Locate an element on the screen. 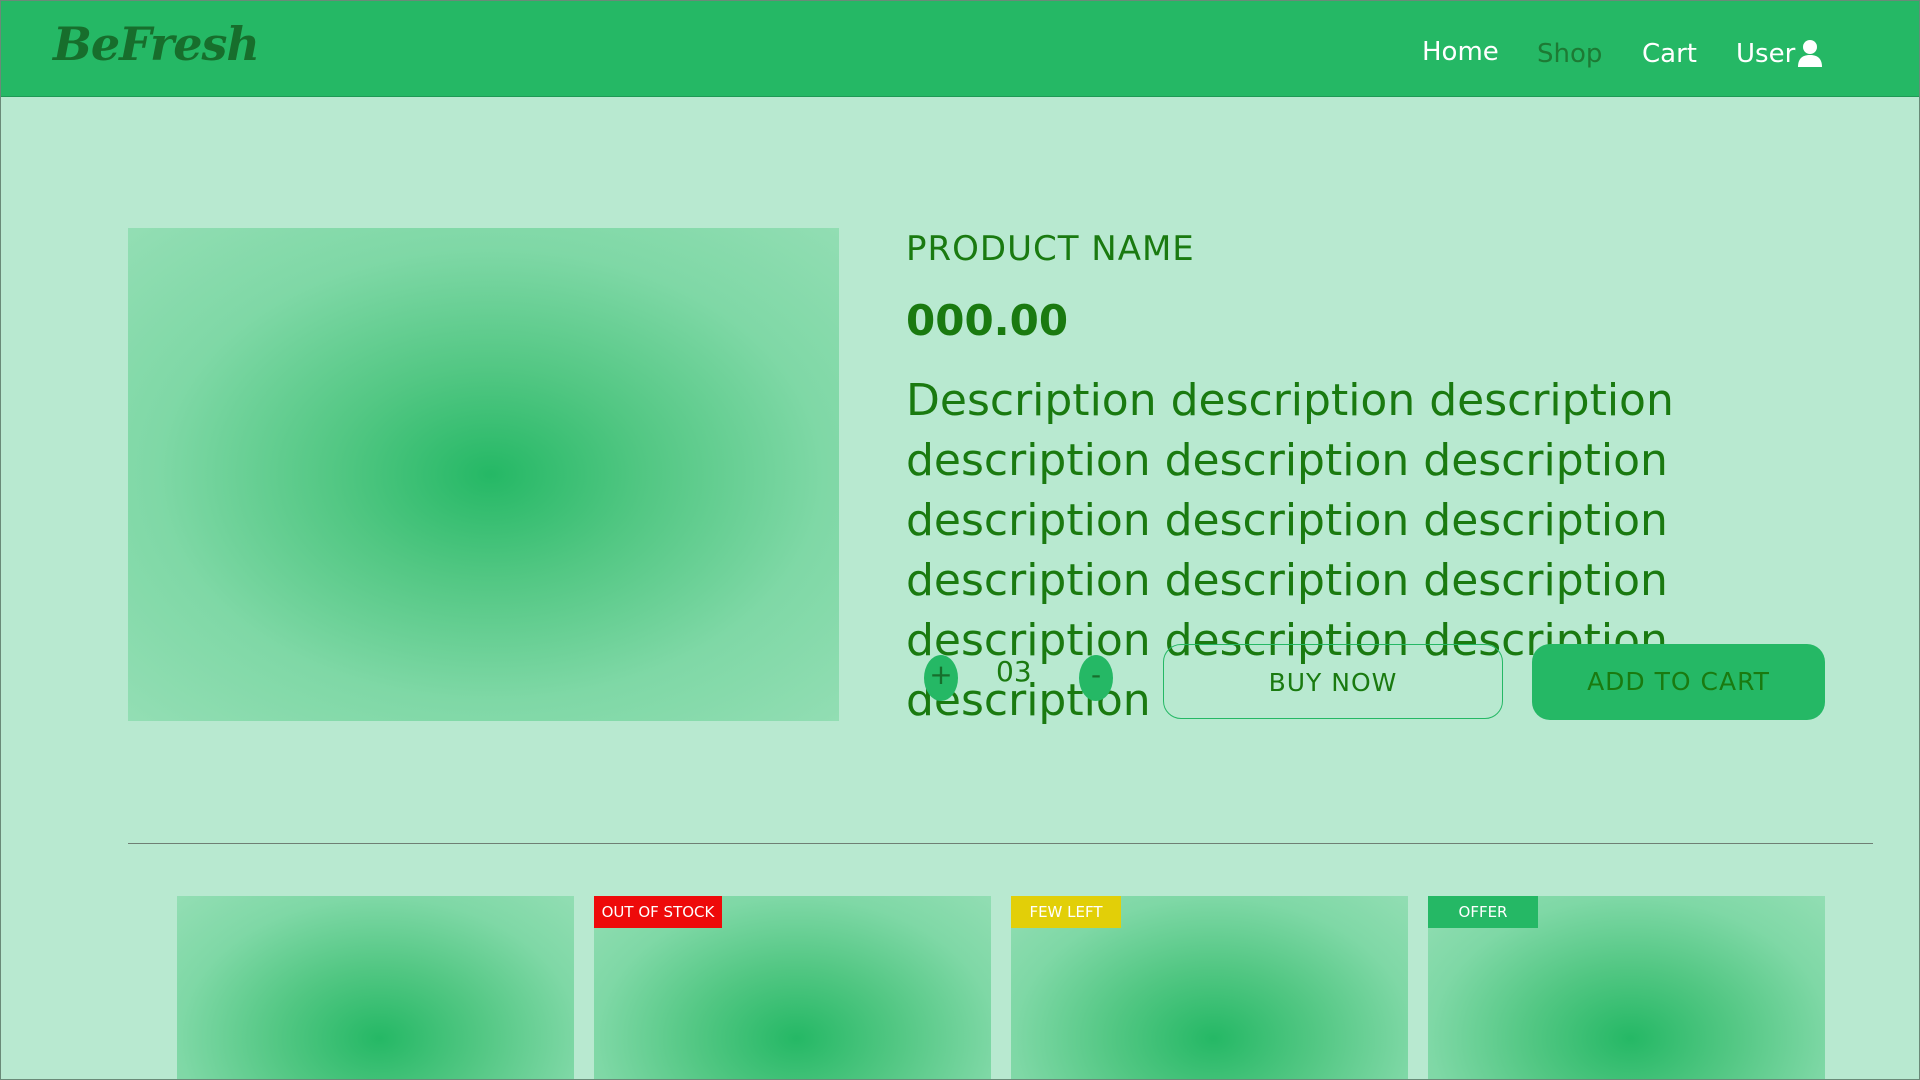 This screenshot has height=1080, width=1920. section-divider is located at coordinates (1000, 843).